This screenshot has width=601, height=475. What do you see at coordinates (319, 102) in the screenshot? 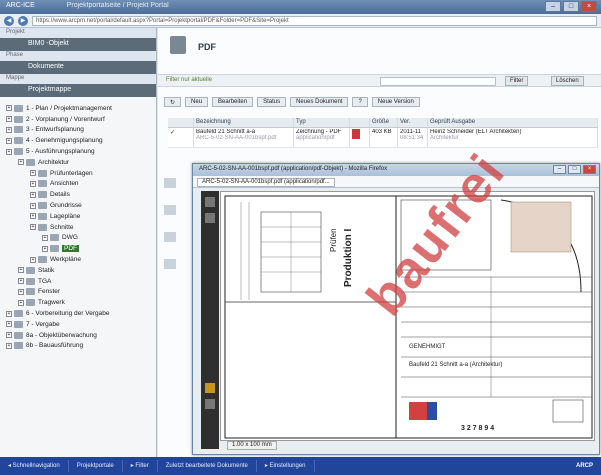
I see `toolbar-button: Neues Dokument` at bounding box center [319, 102].